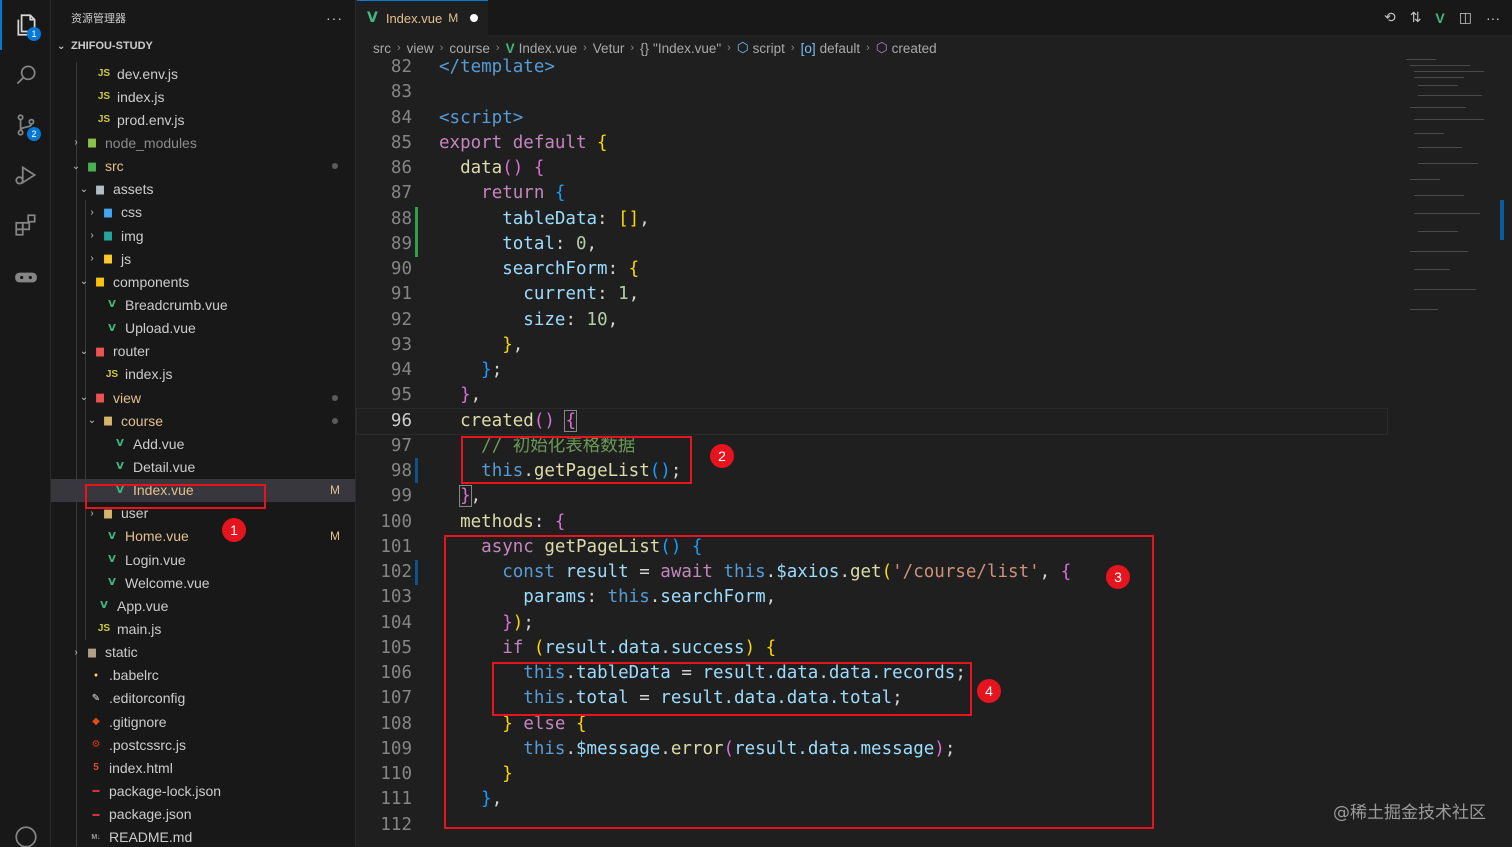 Image resolution: width=1512 pixels, height=847 pixels. Describe the element at coordinates (401, 67) in the screenshot. I see `line-number: 82` at that location.